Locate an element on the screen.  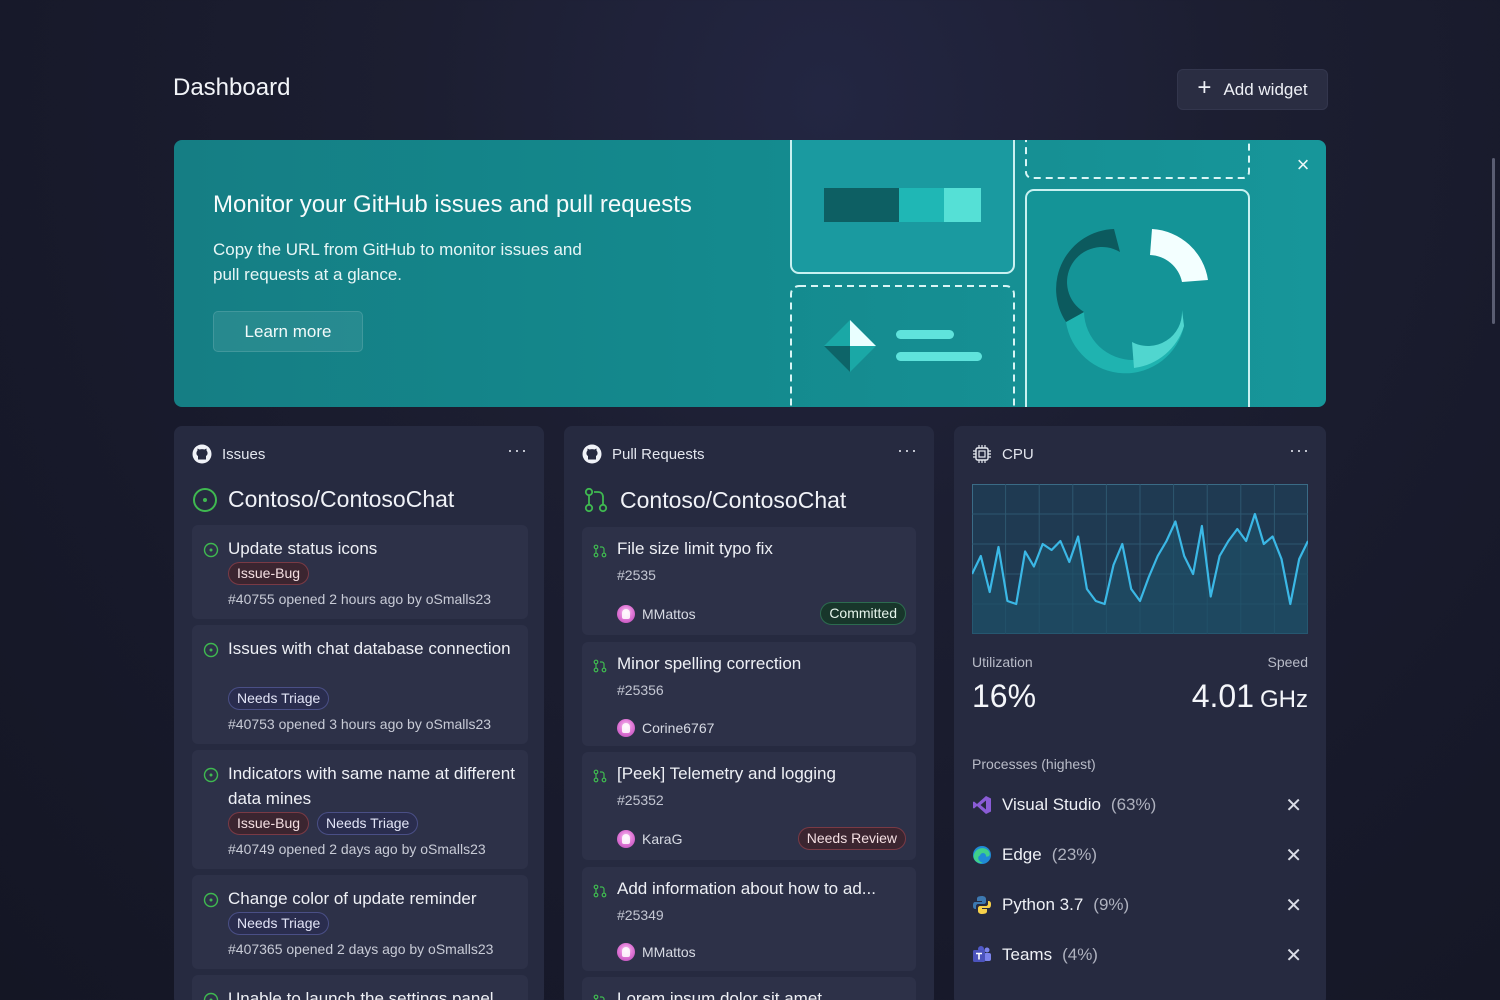
process-percent: (63%) is located at coordinates (1133, 804).